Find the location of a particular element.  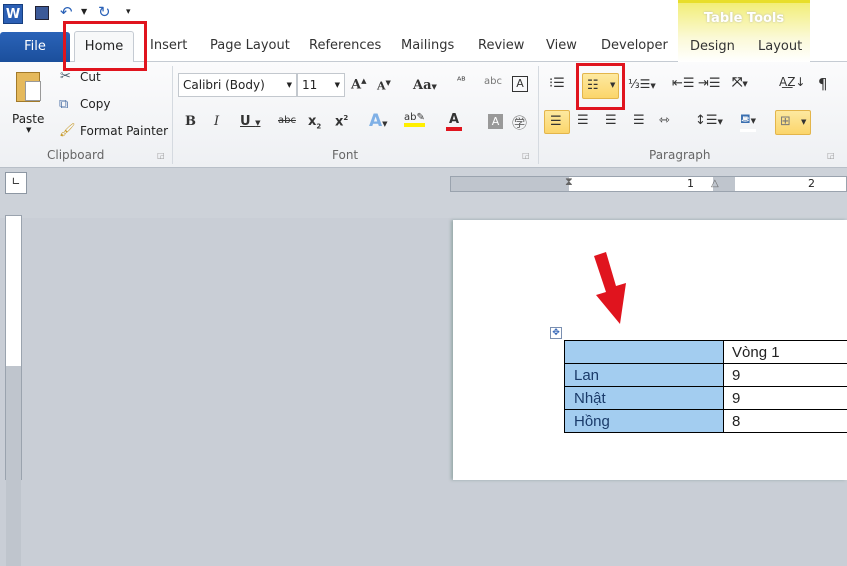

text-effects-icon: A▼ is located at coordinates (378, 121).